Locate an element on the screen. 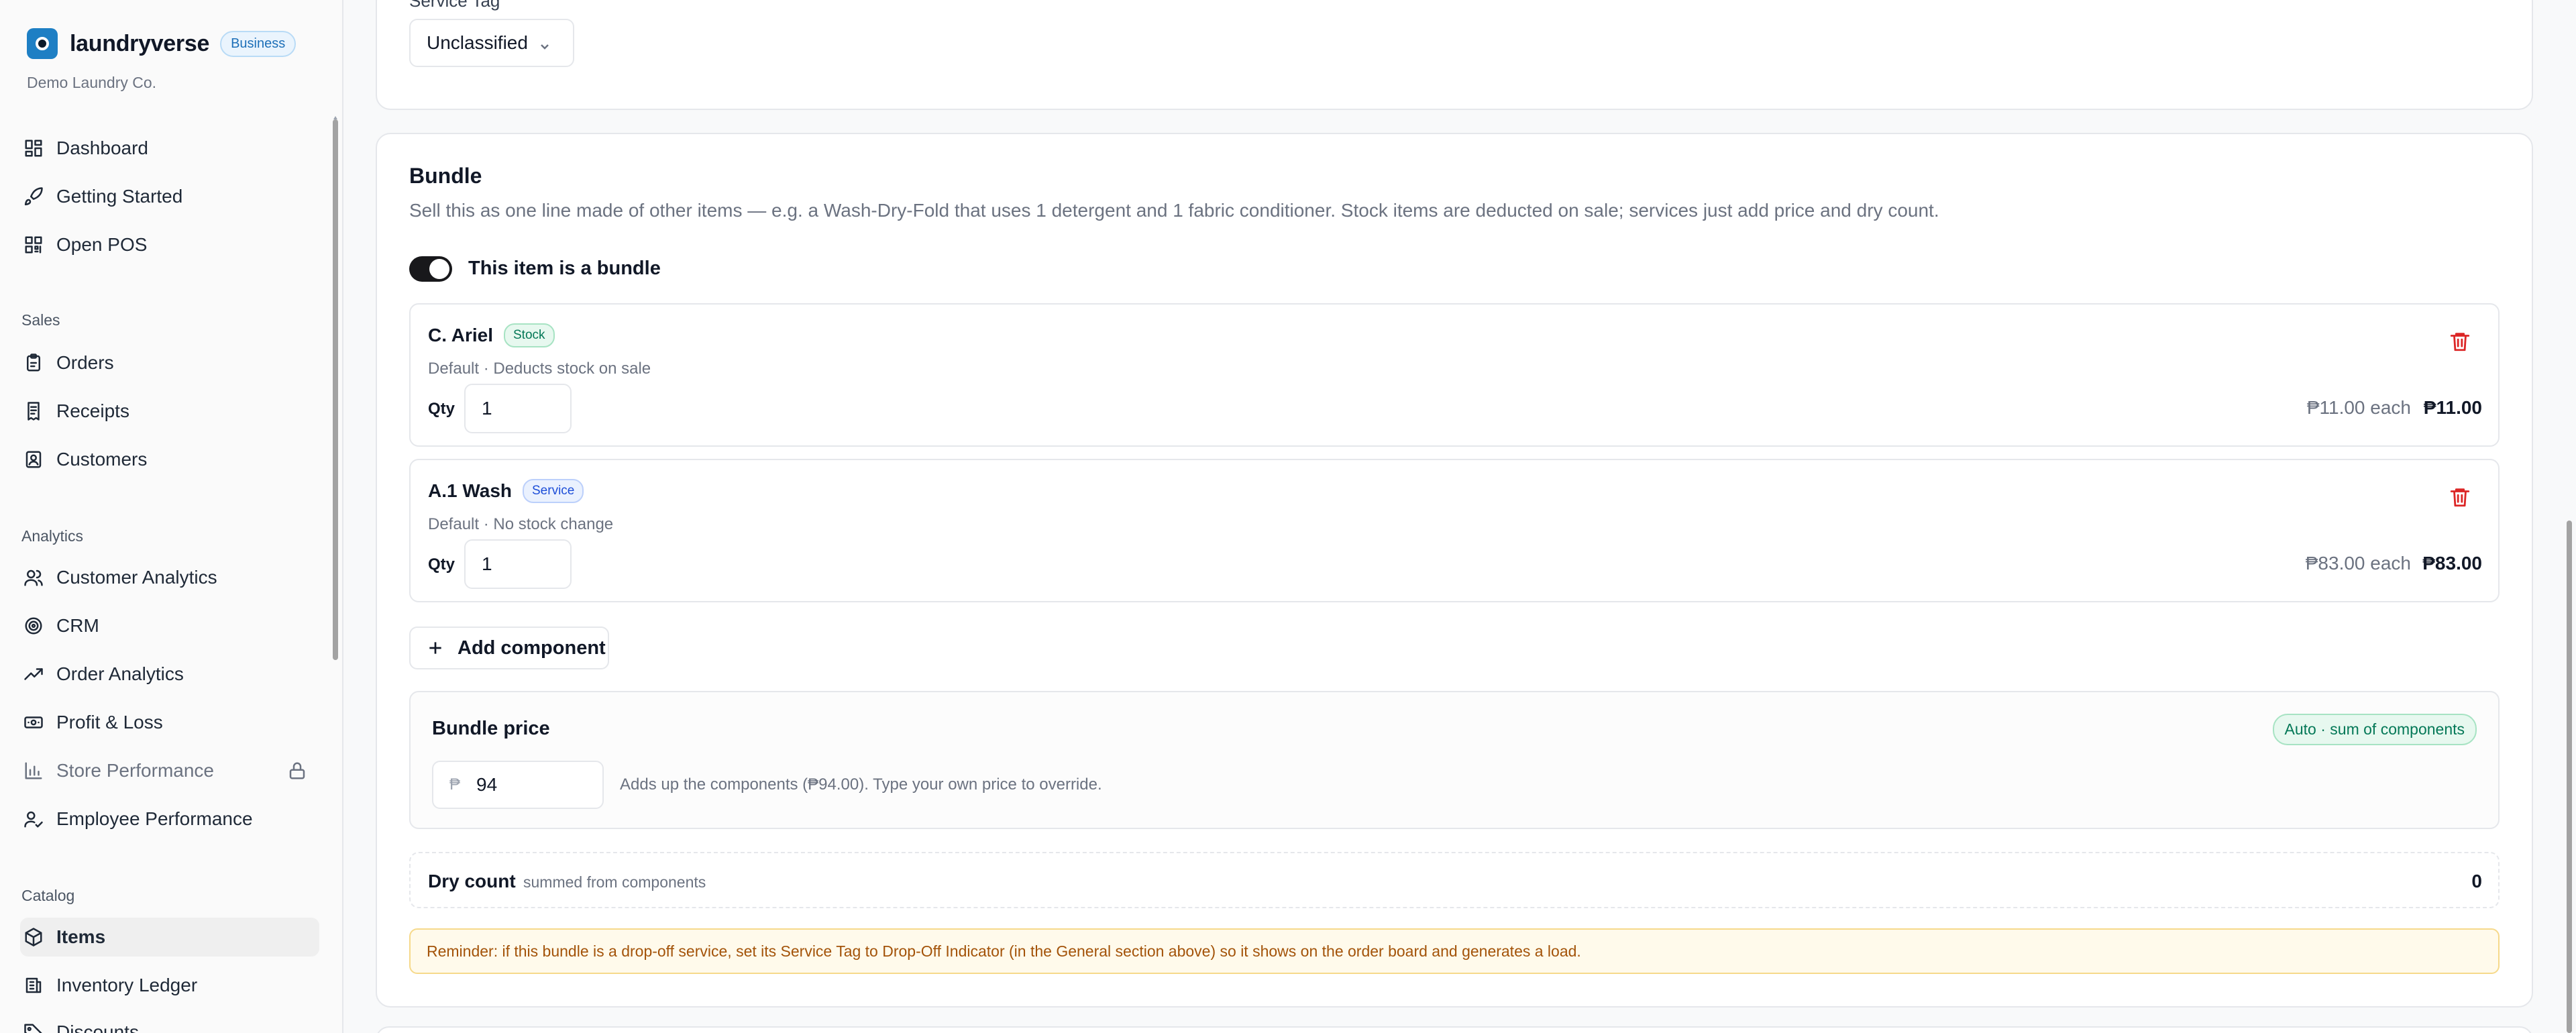  qr-icon is located at coordinates (33, 245).